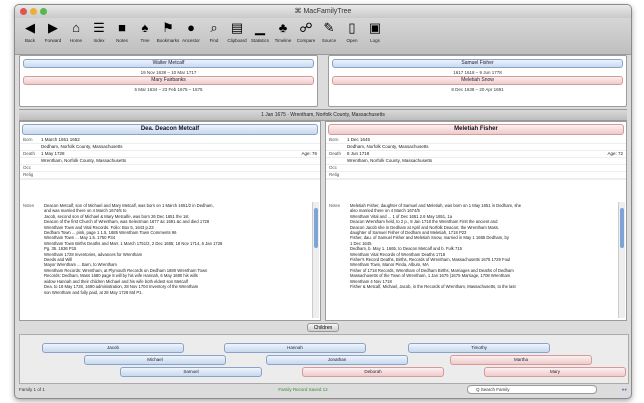 The width and height of the screenshot is (644, 403). What do you see at coordinates (76, 31) in the screenshot?
I see `toolbar-home-button: ⌂ Home` at bounding box center [76, 31].